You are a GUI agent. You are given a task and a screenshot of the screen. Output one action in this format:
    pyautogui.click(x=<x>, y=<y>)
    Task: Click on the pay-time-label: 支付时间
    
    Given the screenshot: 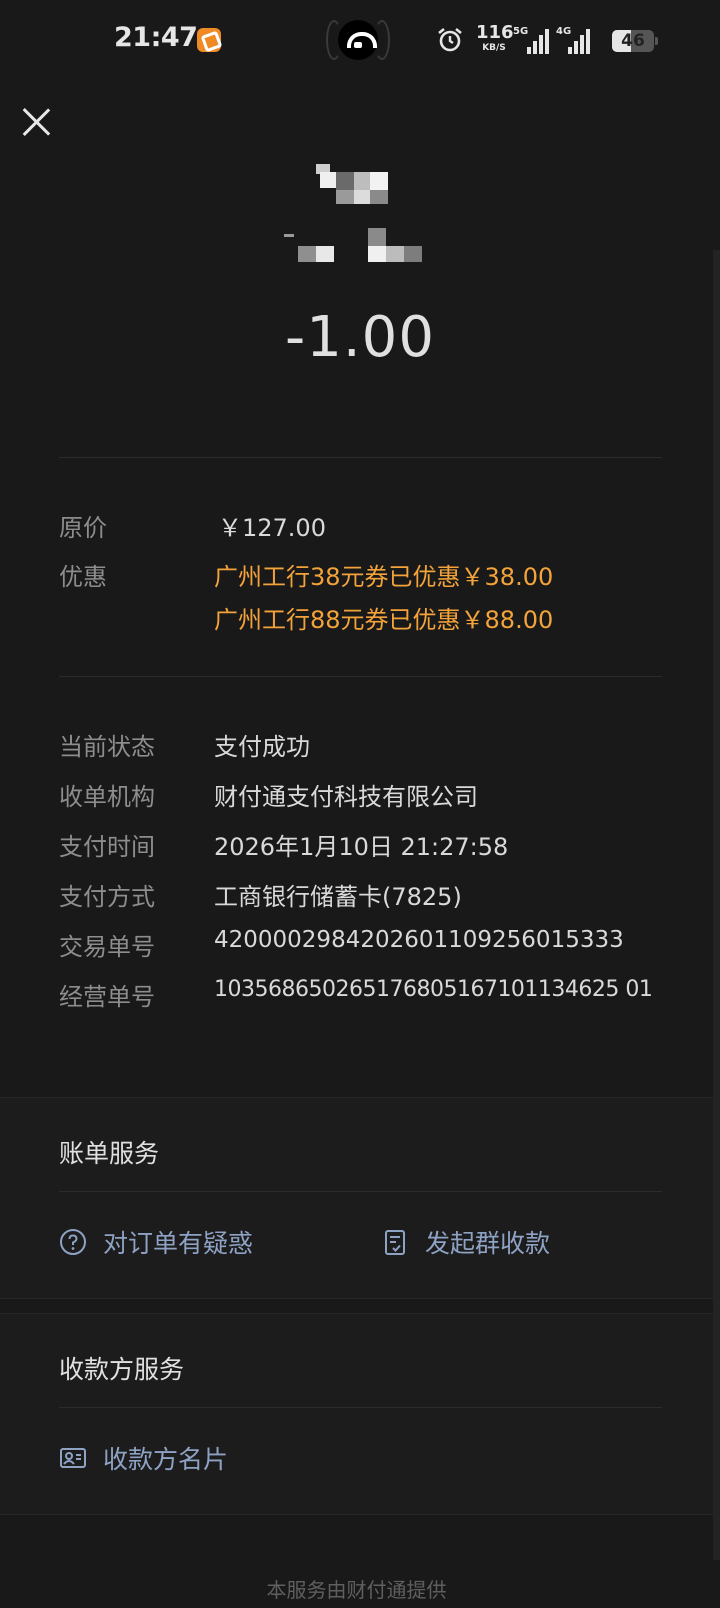 What is the action you would take?
    pyautogui.click(x=107, y=847)
    